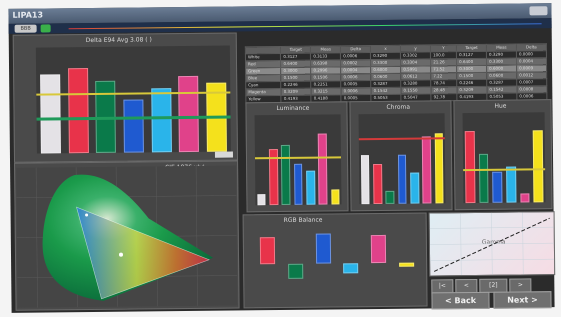  What do you see at coordinates (118, 40) in the screenshot?
I see `delta-e-title: Delta E94 Avg 3.08 ( )` at bounding box center [118, 40].